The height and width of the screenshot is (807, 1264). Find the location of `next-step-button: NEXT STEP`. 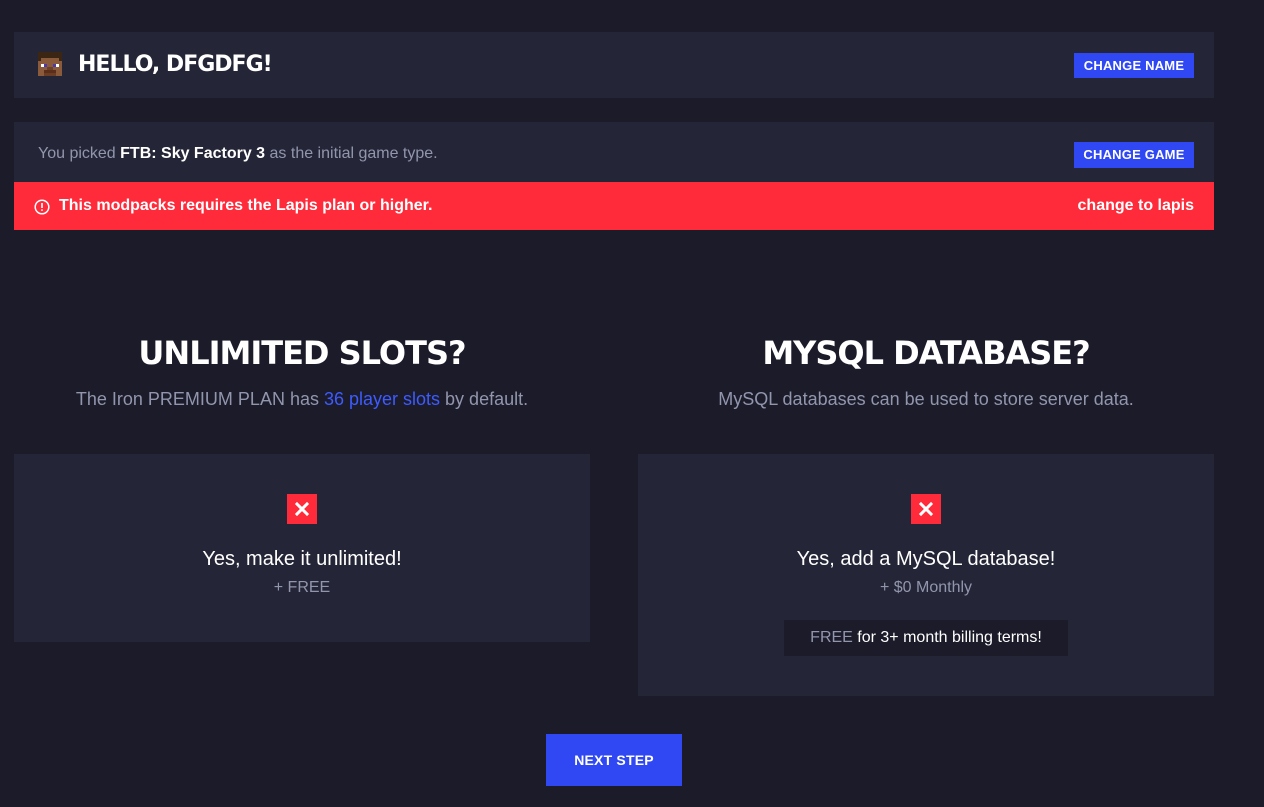

next-step-button: NEXT STEP is located at coordinates (614, 760).